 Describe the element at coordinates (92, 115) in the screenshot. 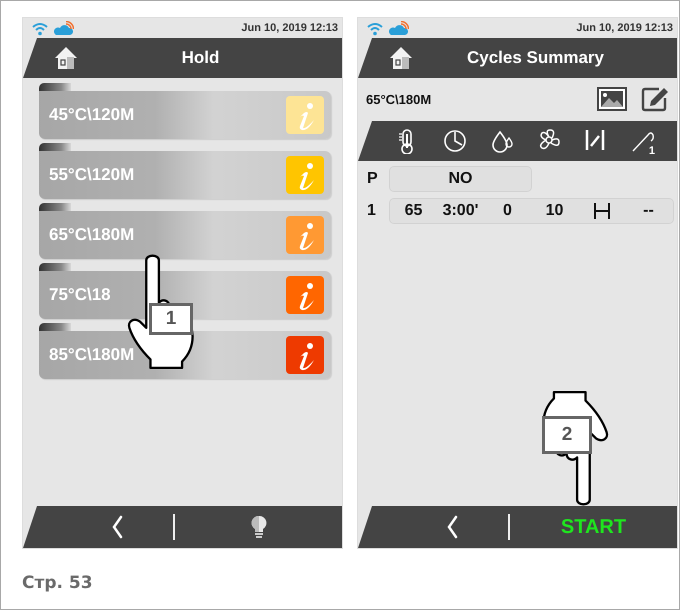

I see `program-label: 45°C\120M` at that location.